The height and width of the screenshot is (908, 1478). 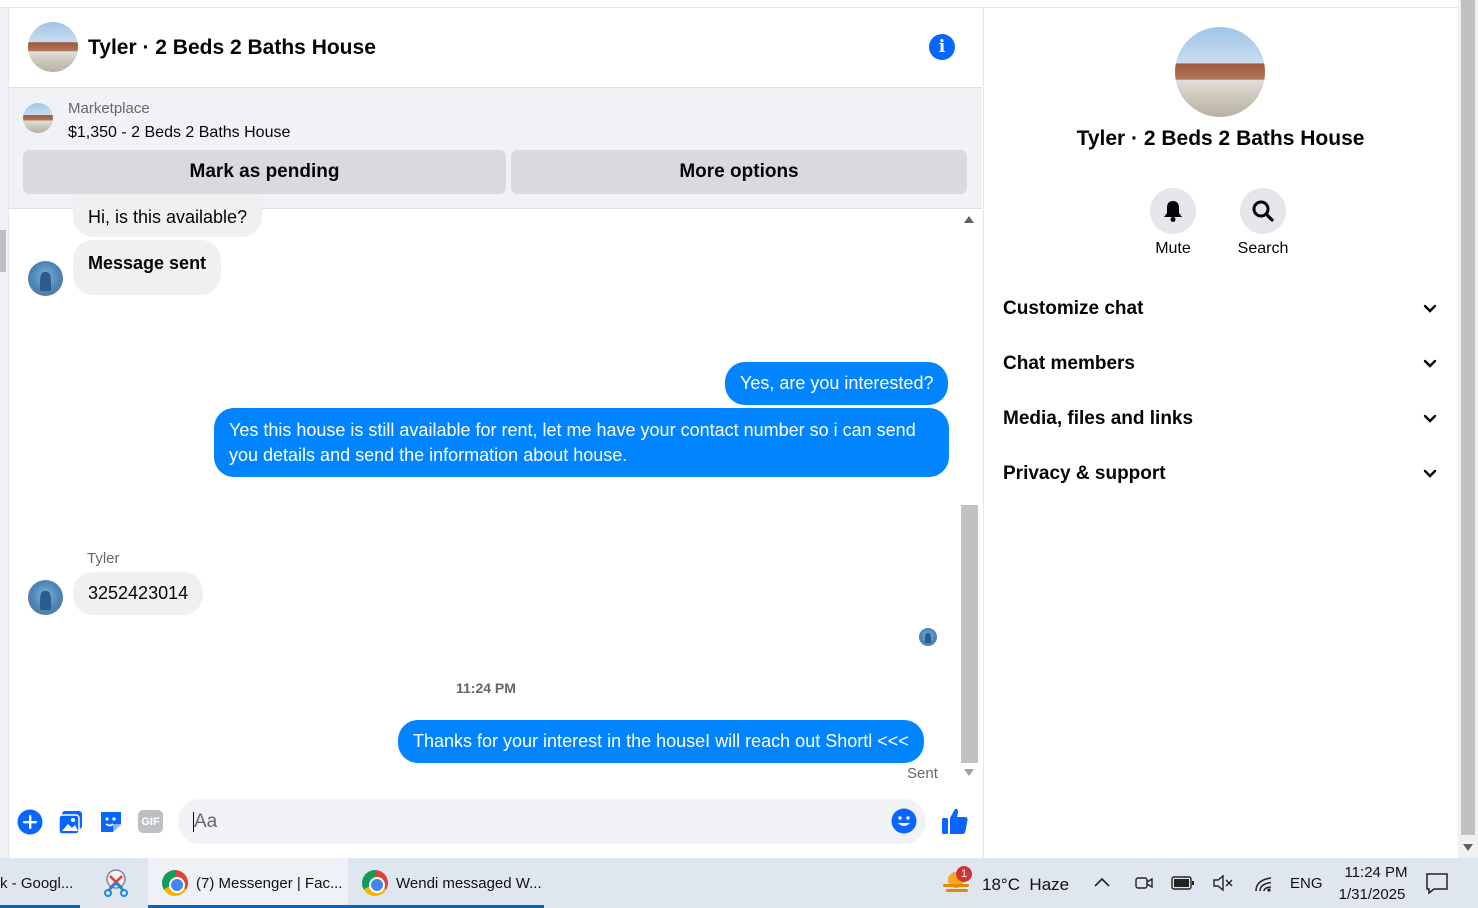 I want to click on weather-text: 18°C Haze, so click(x=1025, y=885).